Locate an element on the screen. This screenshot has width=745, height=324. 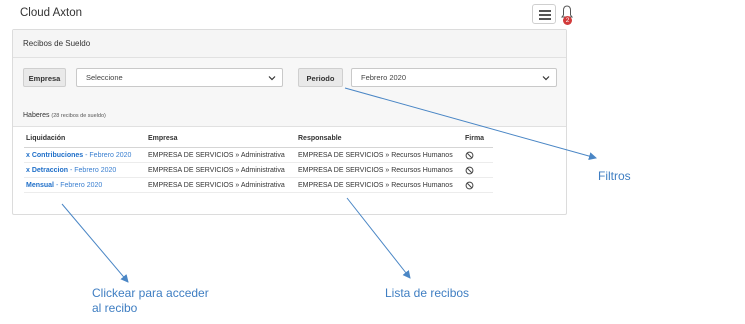
lista-annotation: Lista de recibos is located at coordinates (427, 293).